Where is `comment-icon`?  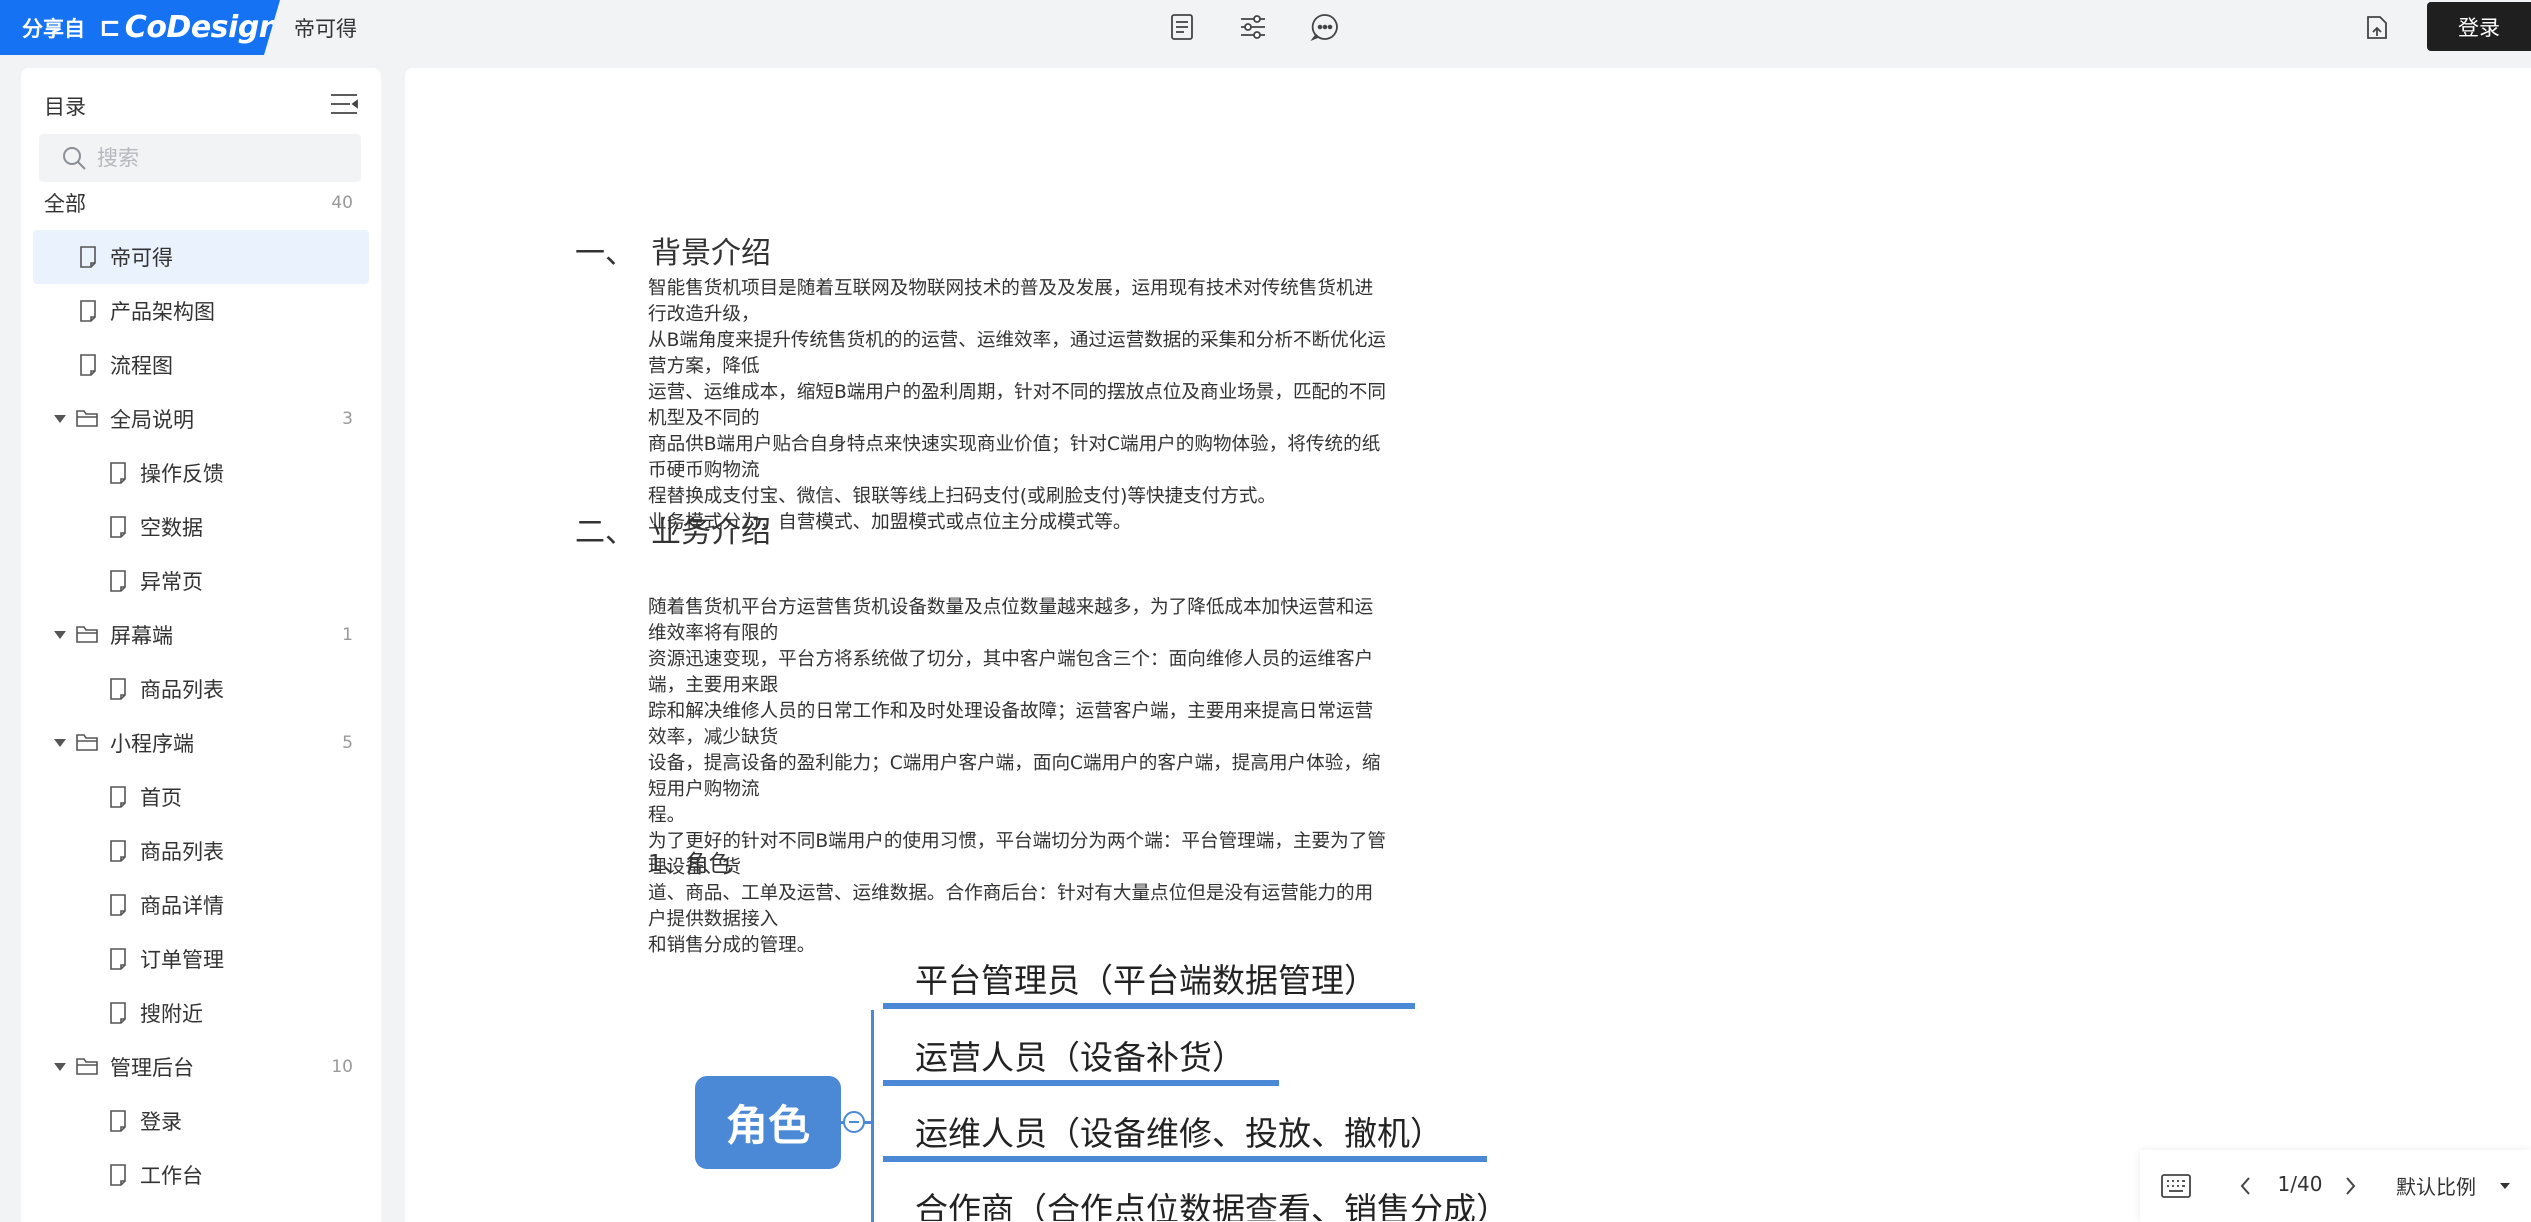 comment-icon is located at coordinates (1325, 27).